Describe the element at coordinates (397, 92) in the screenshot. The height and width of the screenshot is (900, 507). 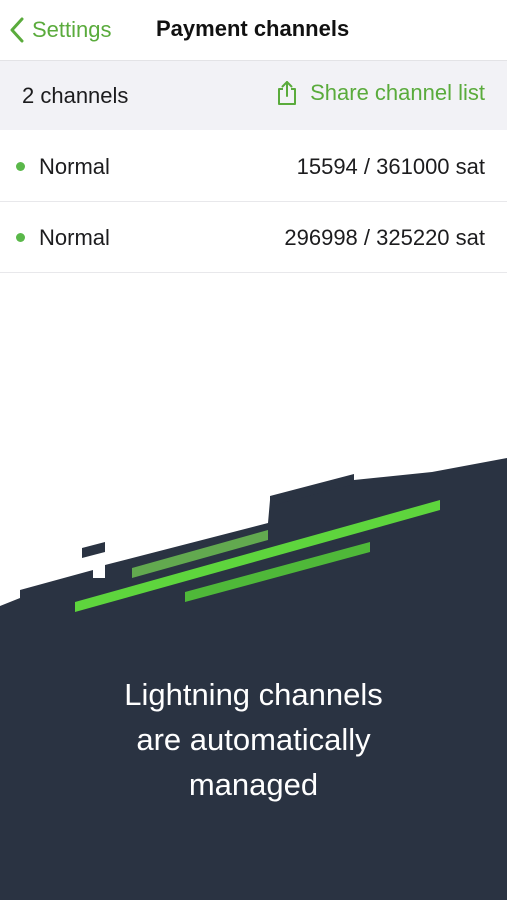
I see `share-label: Share channel list` at that location.